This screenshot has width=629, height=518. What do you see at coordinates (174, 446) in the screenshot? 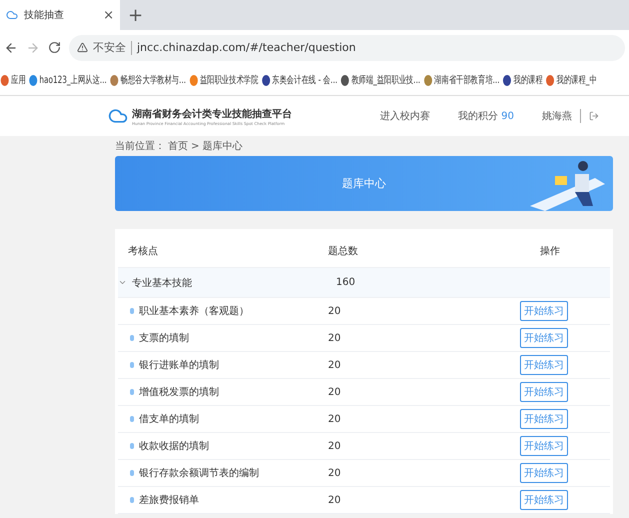
I see `skill-name: 收款收据的填制` at bounding box center [174, 446].